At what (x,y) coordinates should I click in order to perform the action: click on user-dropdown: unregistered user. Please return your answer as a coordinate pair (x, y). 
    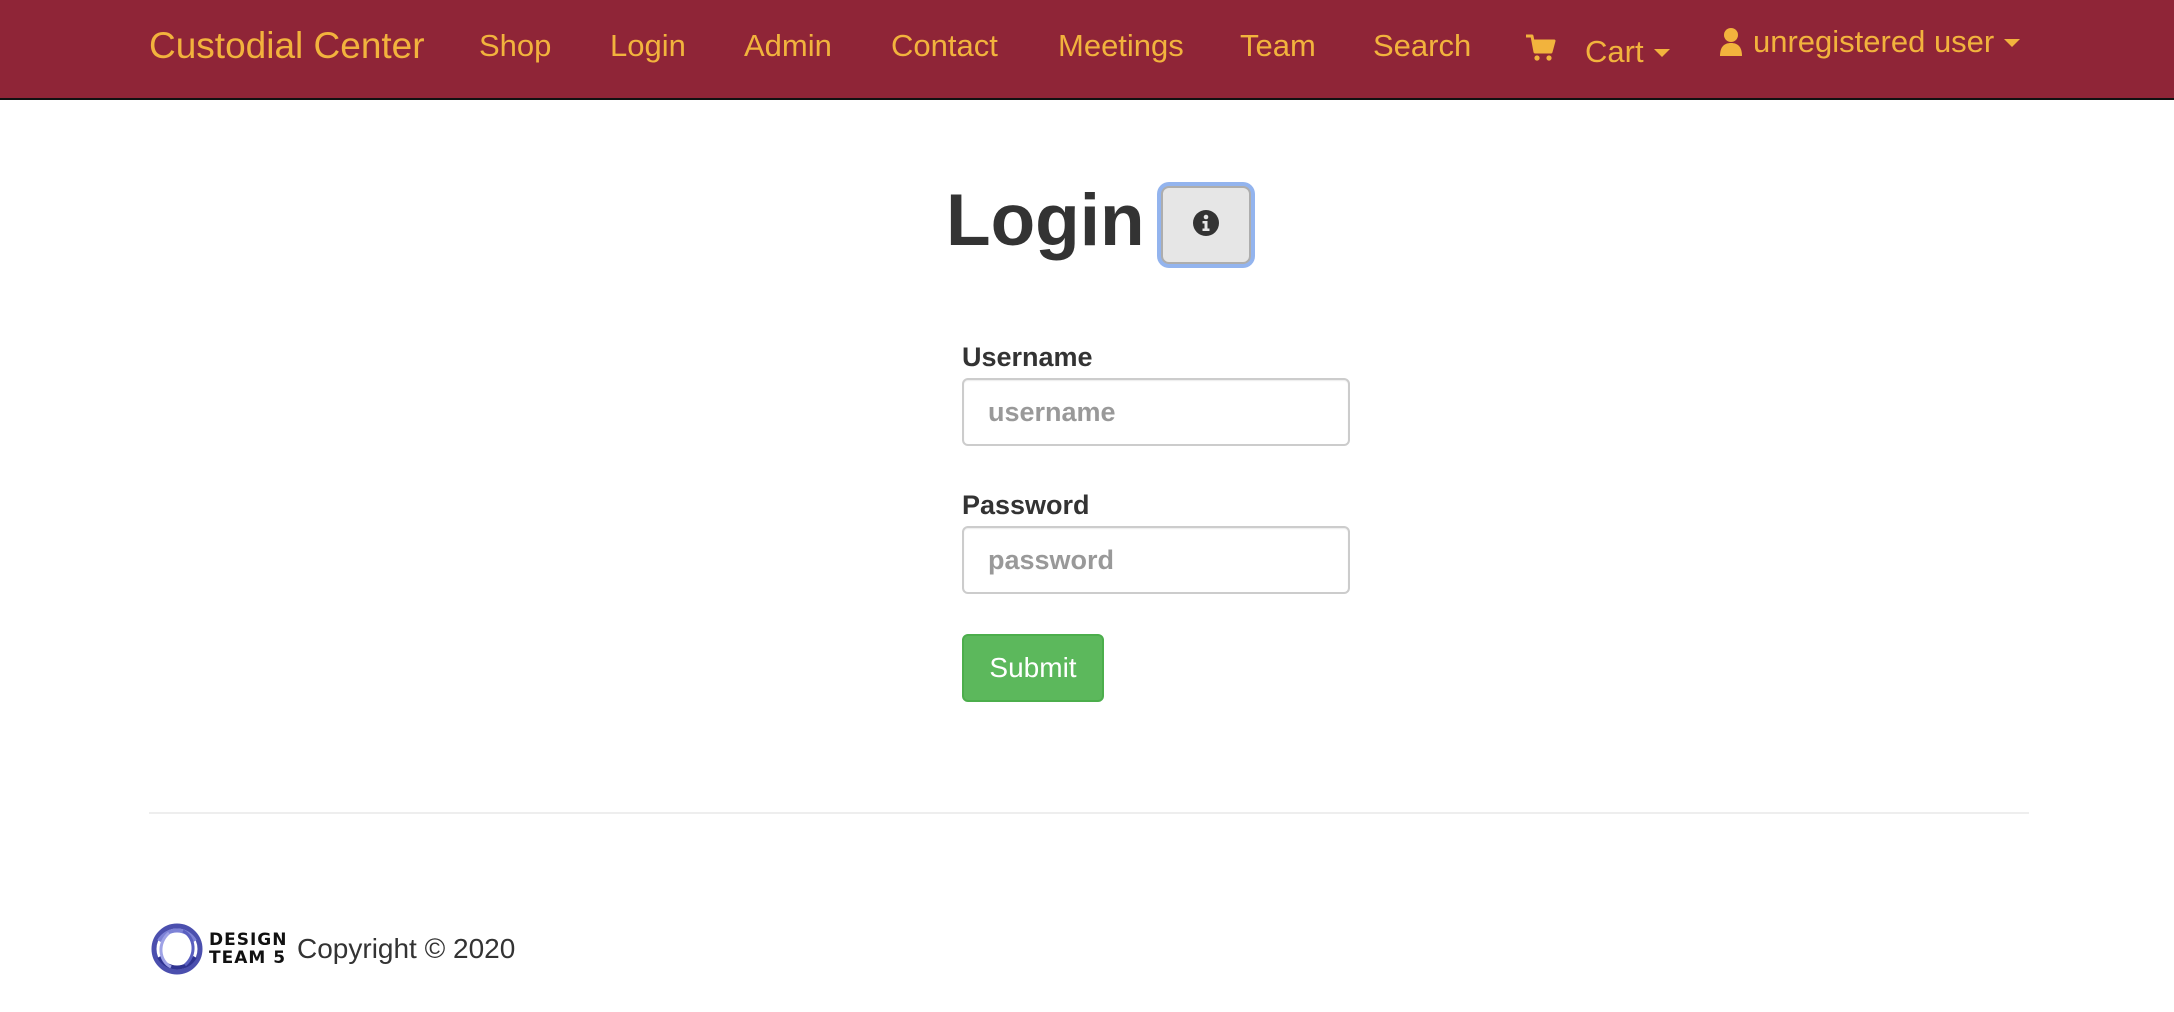
    Looking at the image, I should click on (1870, 42).